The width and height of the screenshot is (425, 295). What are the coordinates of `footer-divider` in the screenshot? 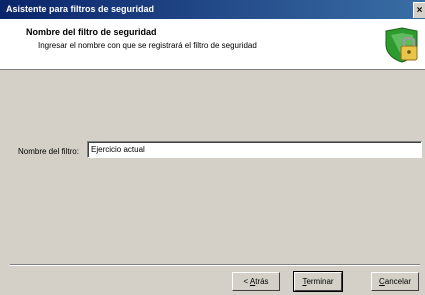 It's located at (215, 265).